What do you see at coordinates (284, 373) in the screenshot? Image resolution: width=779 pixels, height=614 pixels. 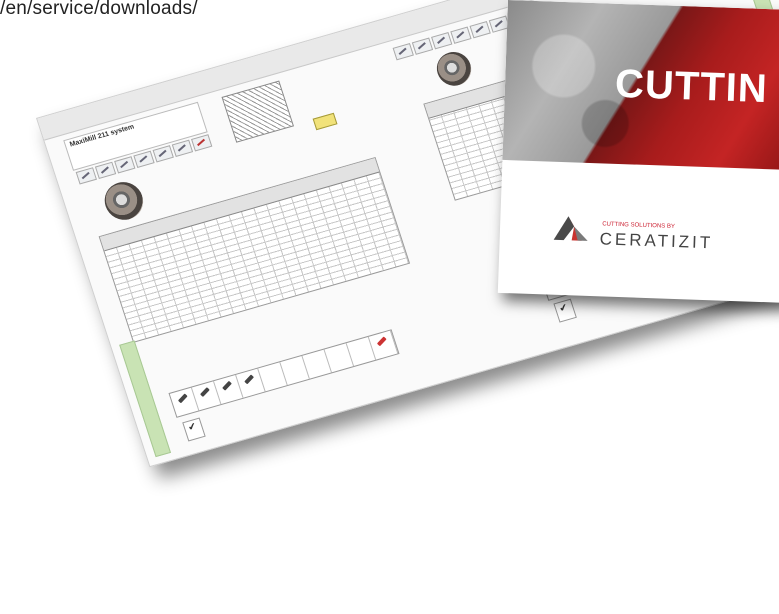 I see `insert-grades-row-left` at bounding box center [284, 373].